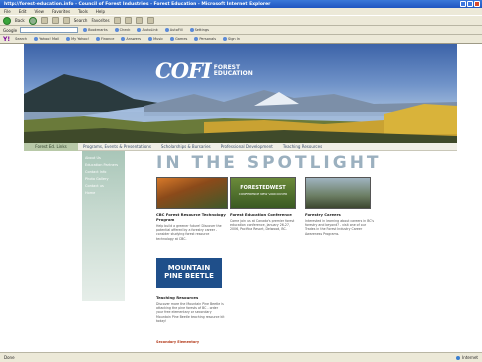 The width and height of the screenshot is (482, 362). I want to click on home-icon, so click(66, 20).